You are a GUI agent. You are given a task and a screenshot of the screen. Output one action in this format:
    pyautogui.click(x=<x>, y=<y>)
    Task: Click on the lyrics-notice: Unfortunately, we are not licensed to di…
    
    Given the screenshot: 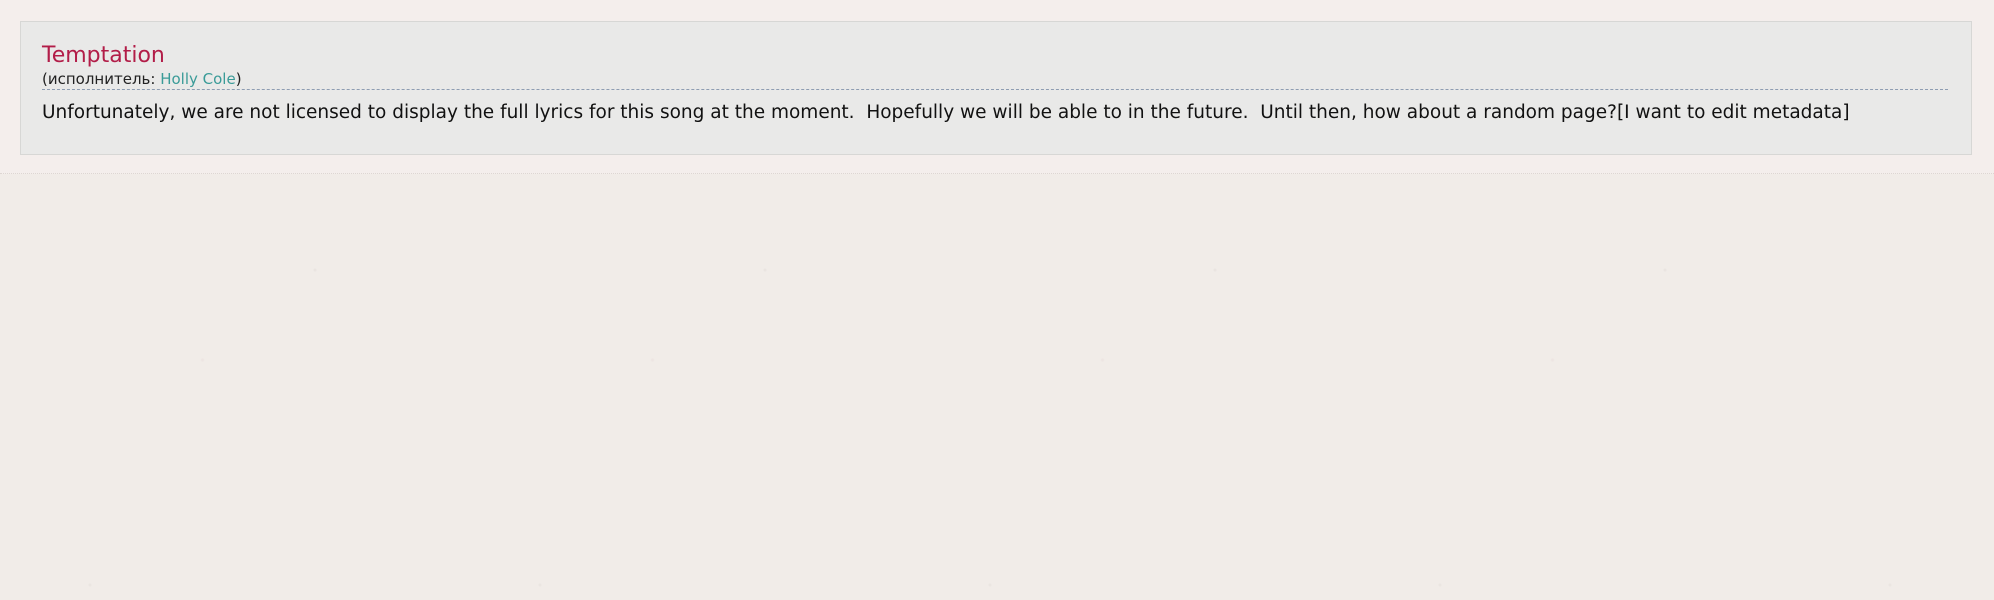 What is the action you would take?
    pyautogui.click(x=946, y=113)
    